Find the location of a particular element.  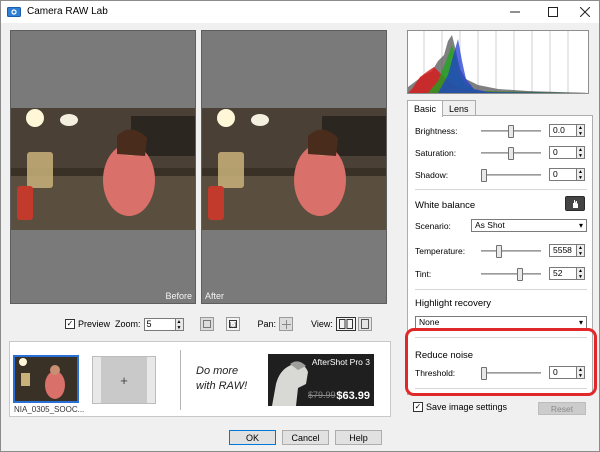

close-button is located at coordinates (585, 12).